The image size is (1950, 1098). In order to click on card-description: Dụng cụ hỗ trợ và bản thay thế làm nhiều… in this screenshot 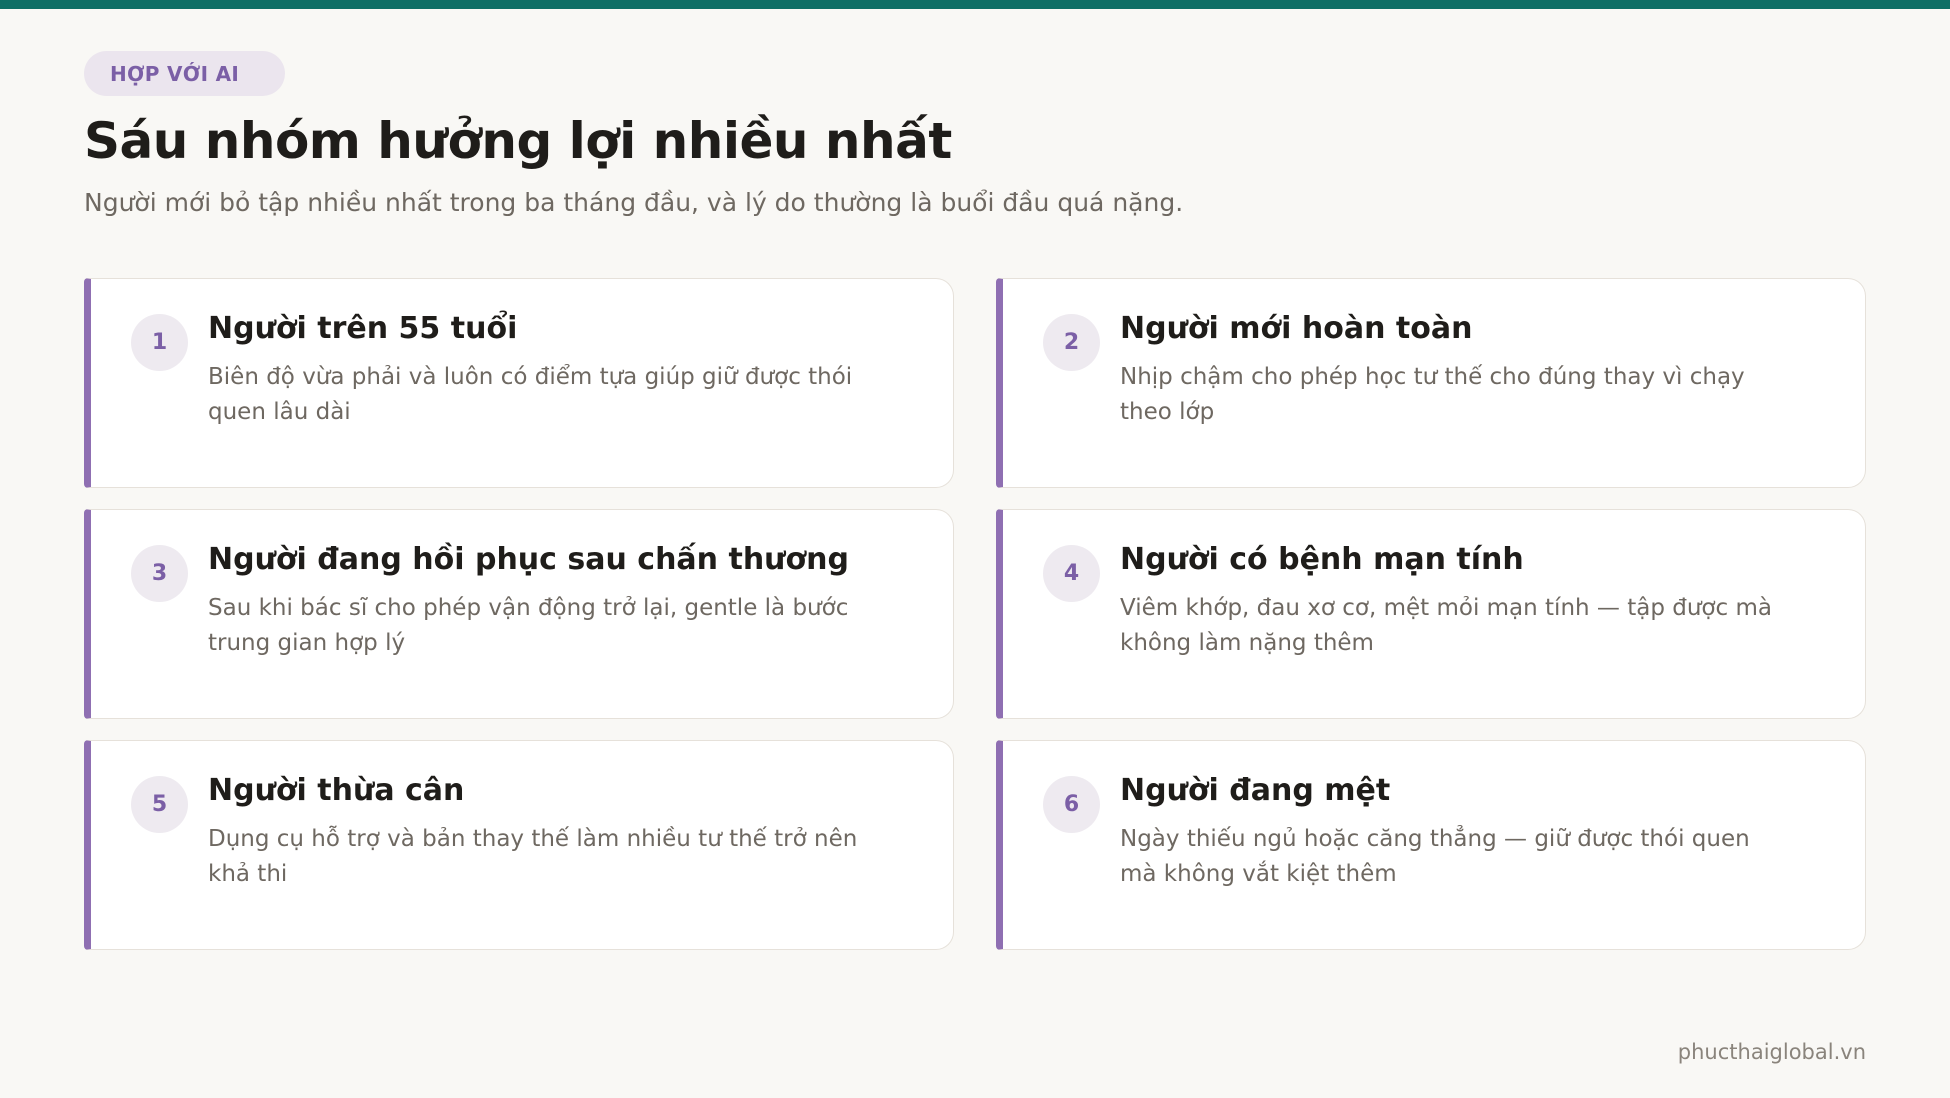, I will do `click(533, 856)`.